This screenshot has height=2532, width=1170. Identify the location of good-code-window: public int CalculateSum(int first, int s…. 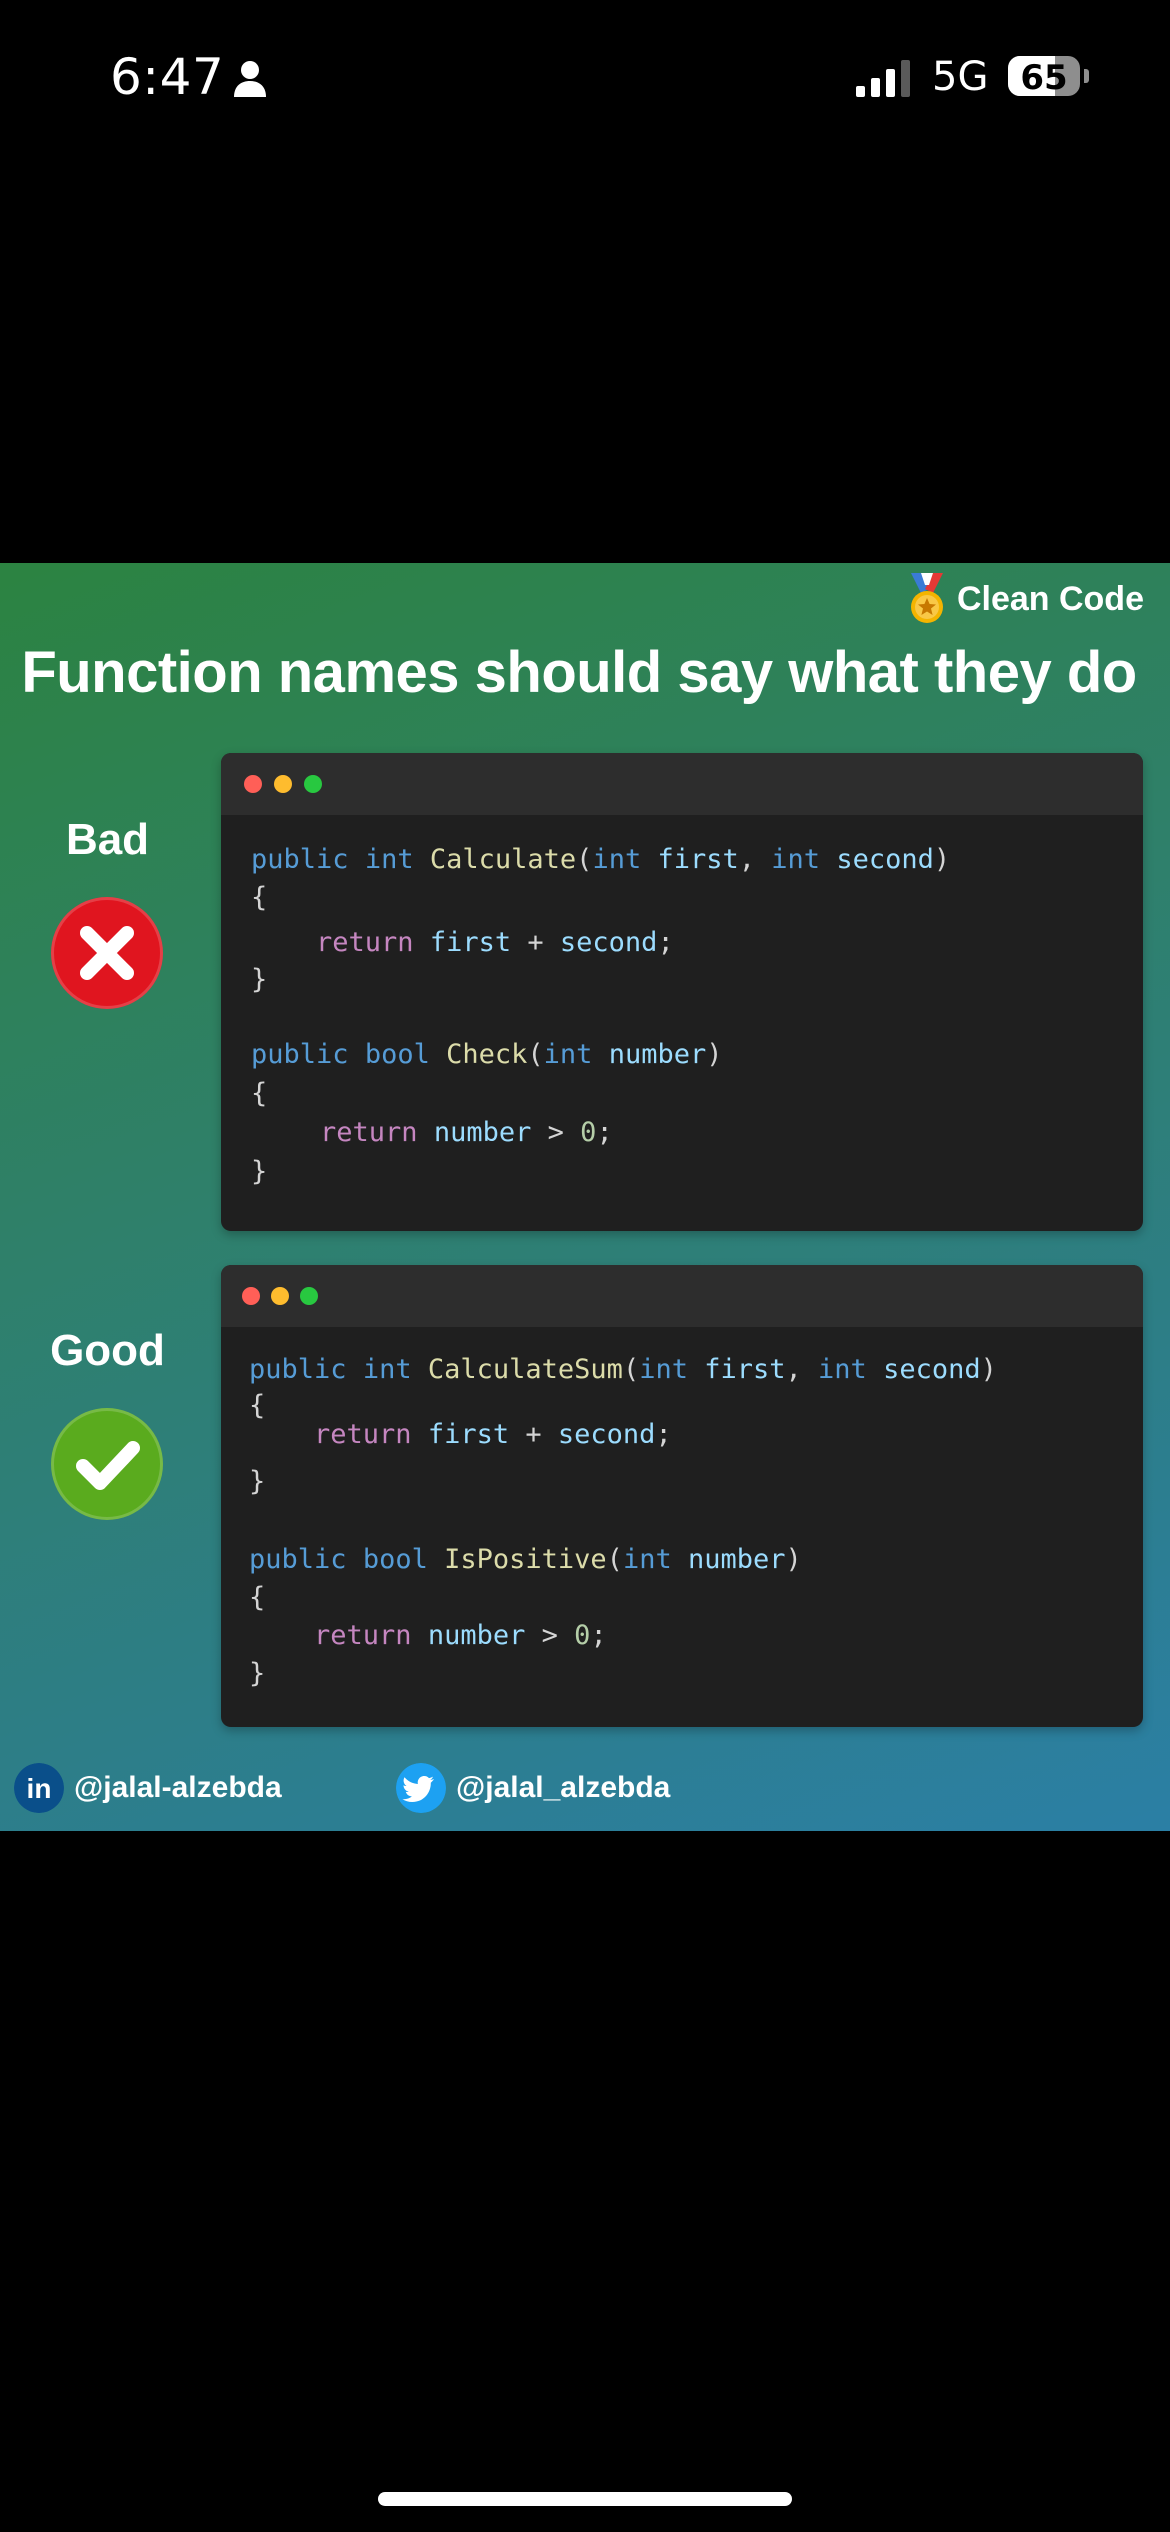
(682, 1496).